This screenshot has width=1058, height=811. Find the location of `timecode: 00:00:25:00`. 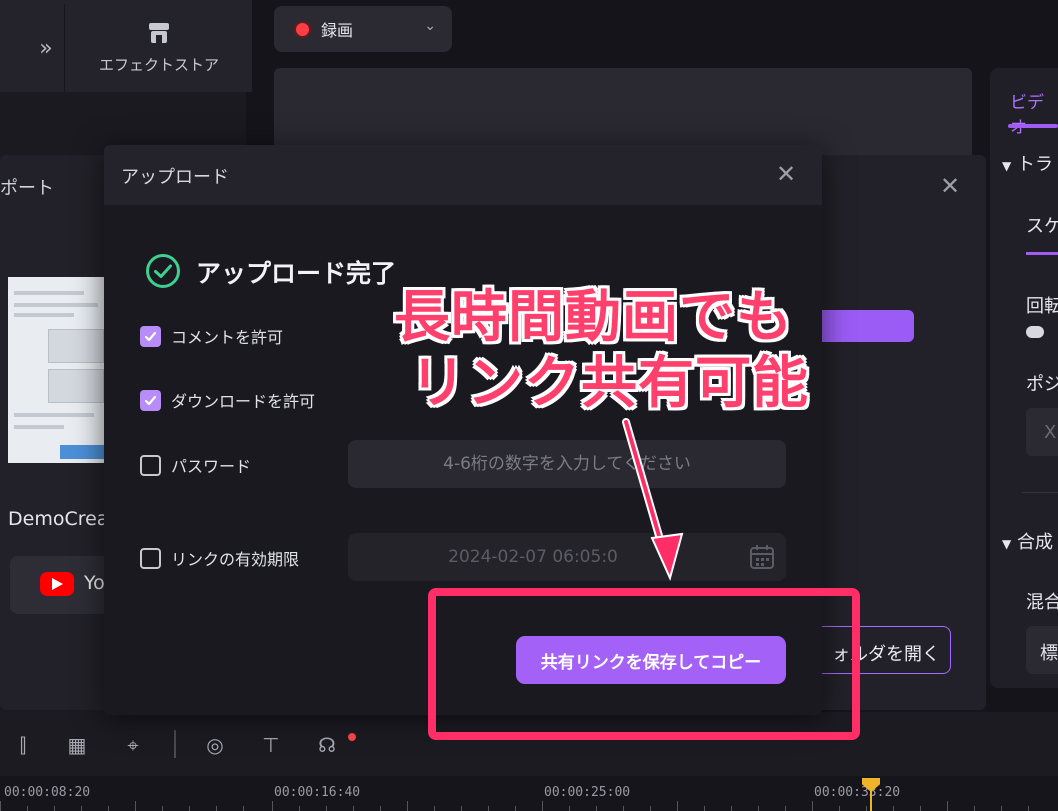

timecode: 00:00:25:00 is located at coordinates (587, 792).